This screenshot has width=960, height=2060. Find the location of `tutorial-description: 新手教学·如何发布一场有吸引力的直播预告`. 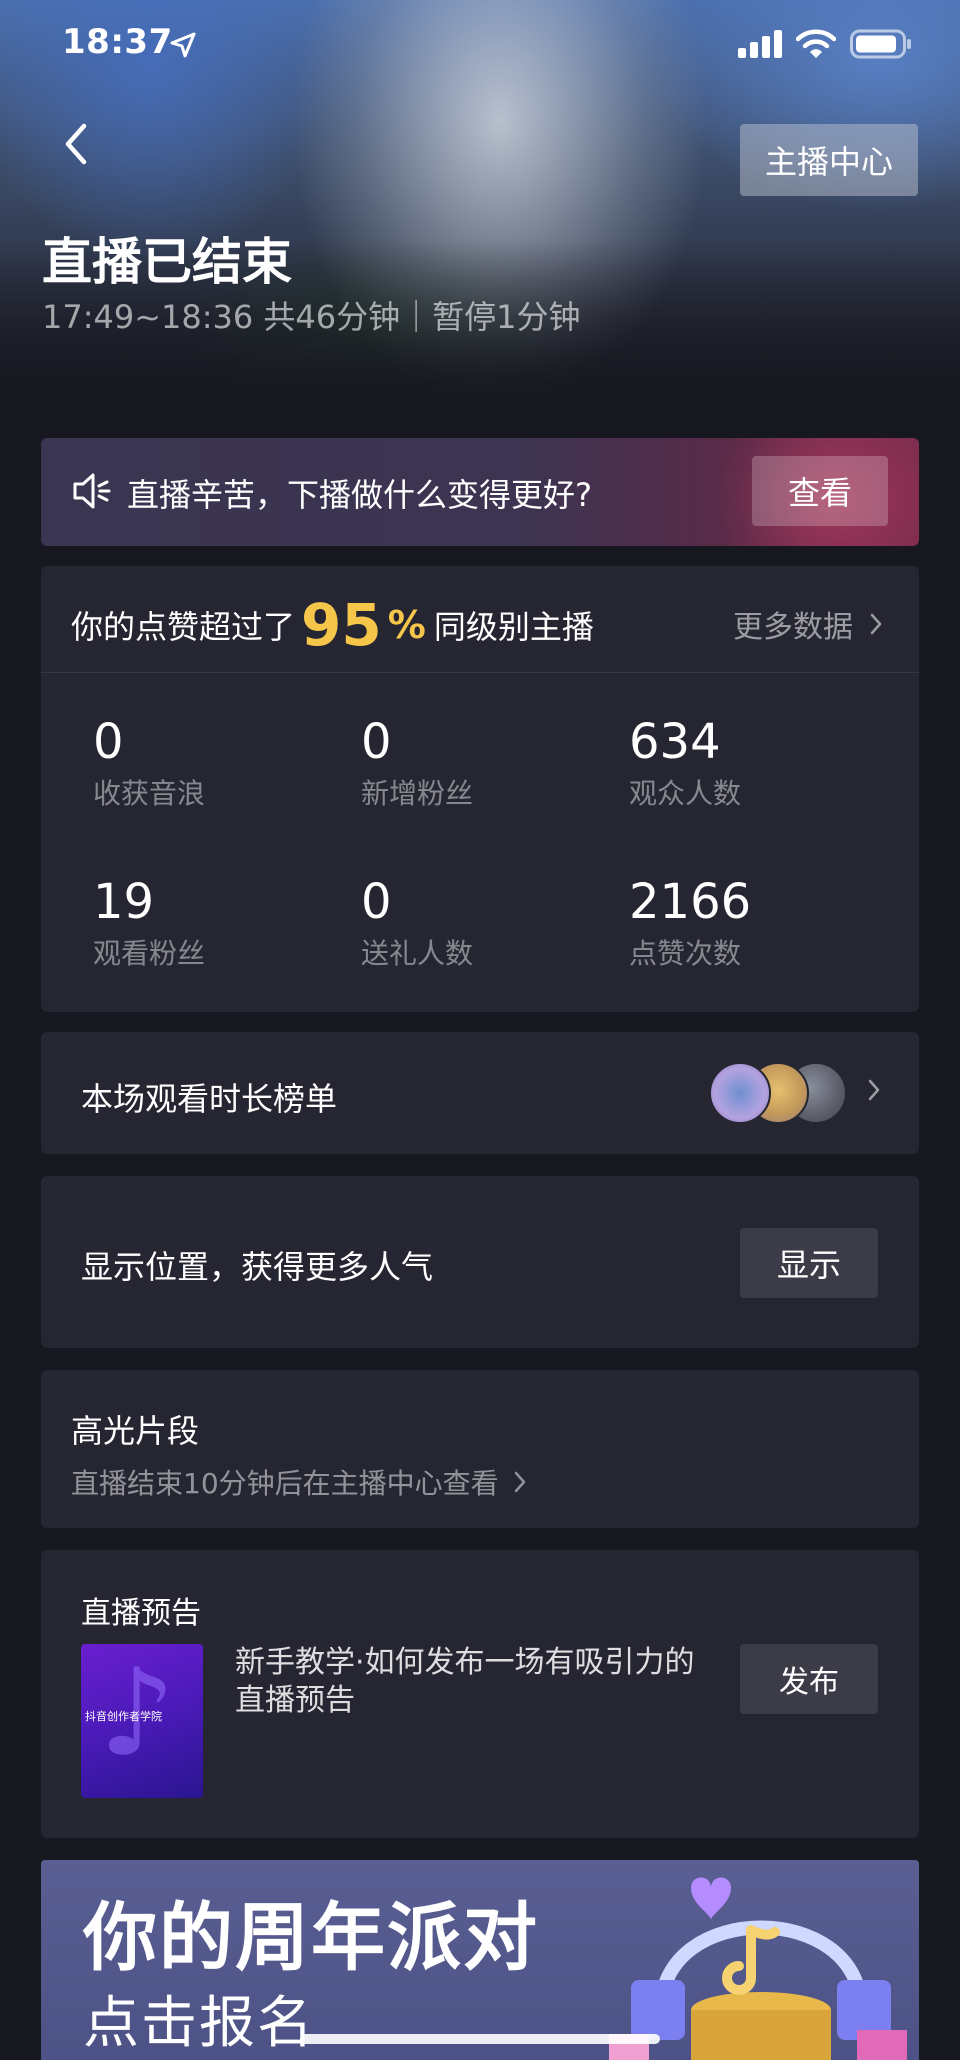

tutorial-description: 新手教学·如何发布一场有吸引力的直播预告 is located at coordinates (465, 1682).